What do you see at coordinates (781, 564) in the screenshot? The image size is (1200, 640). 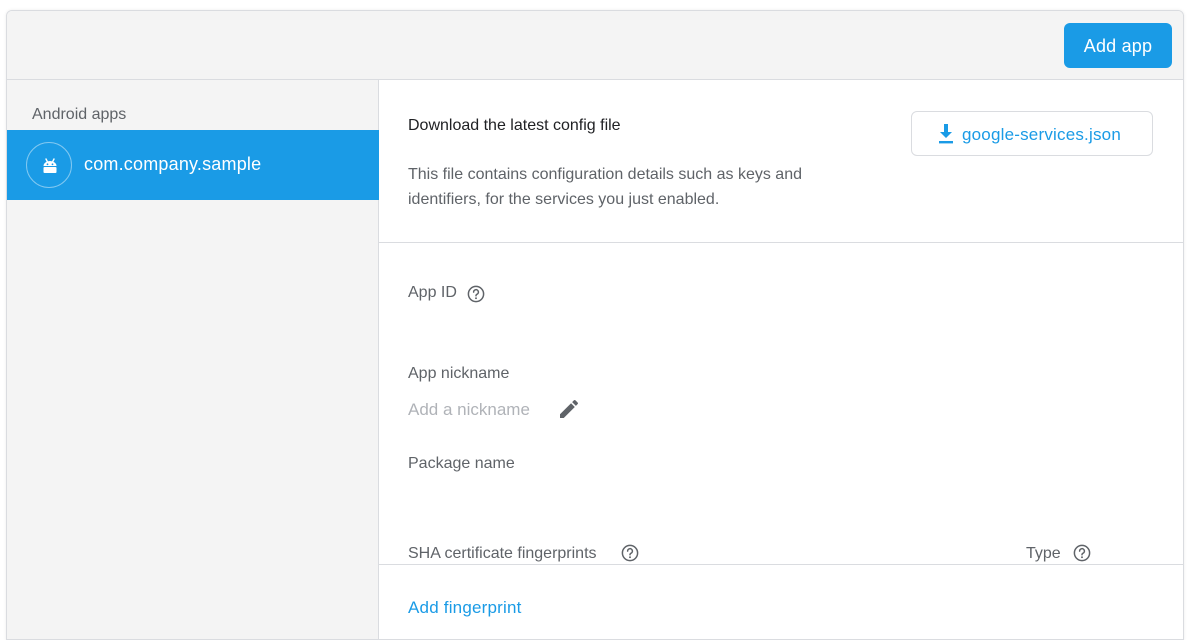 I see `fingerprint-divider` at bounding box center [781, 564].